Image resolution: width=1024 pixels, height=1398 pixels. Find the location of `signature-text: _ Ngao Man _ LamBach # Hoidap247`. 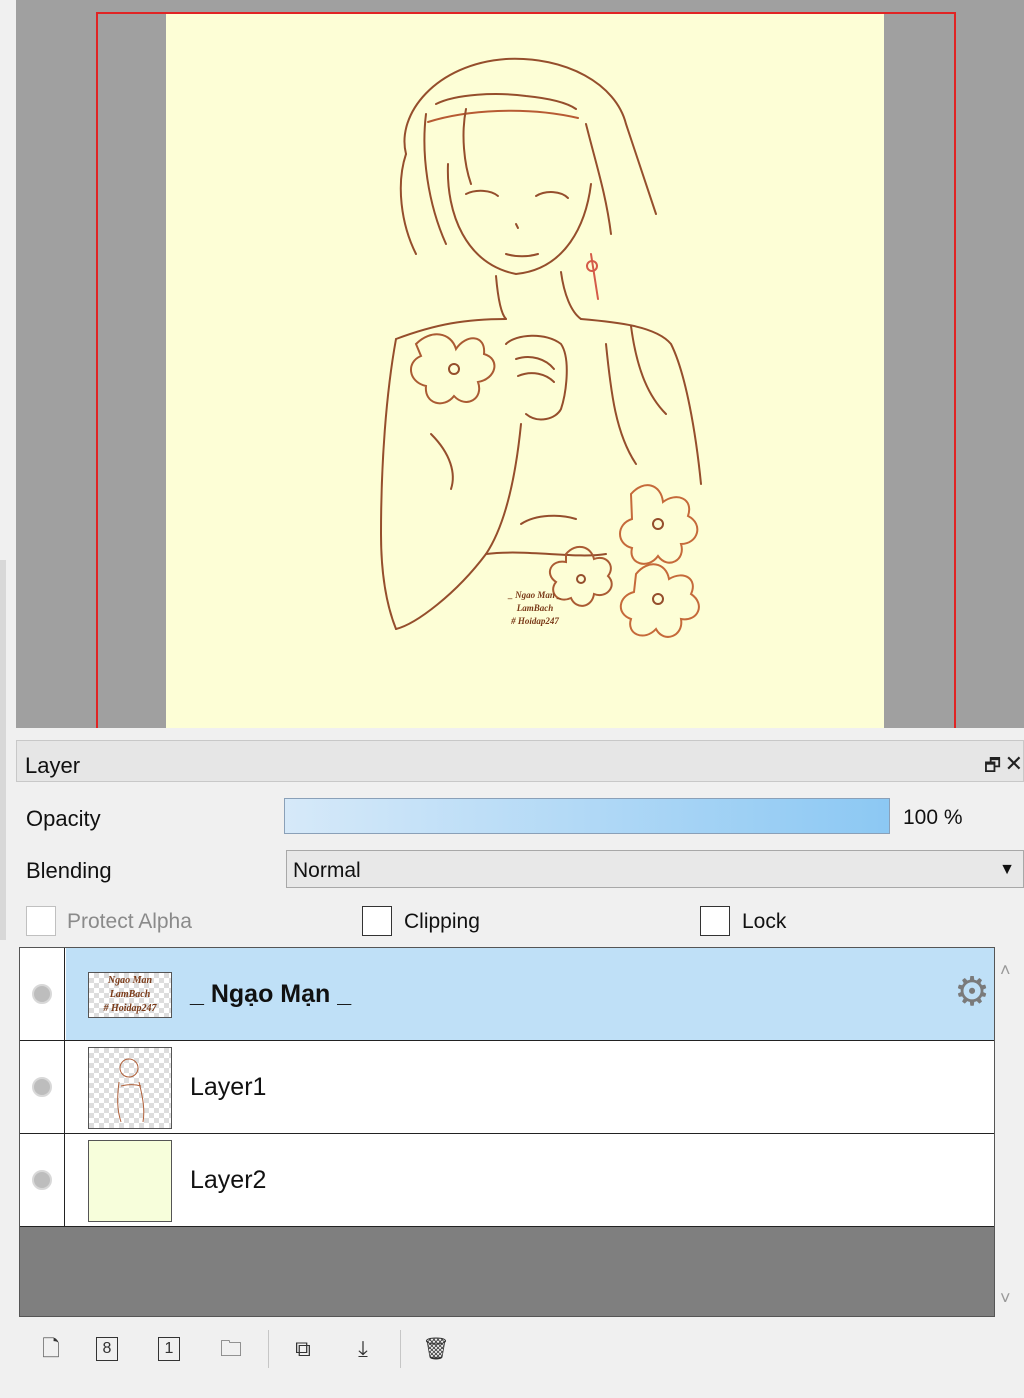

signature-text: _ Ngao Man _ LamBach # Hoidap247 is located at coordinates (535, 608).